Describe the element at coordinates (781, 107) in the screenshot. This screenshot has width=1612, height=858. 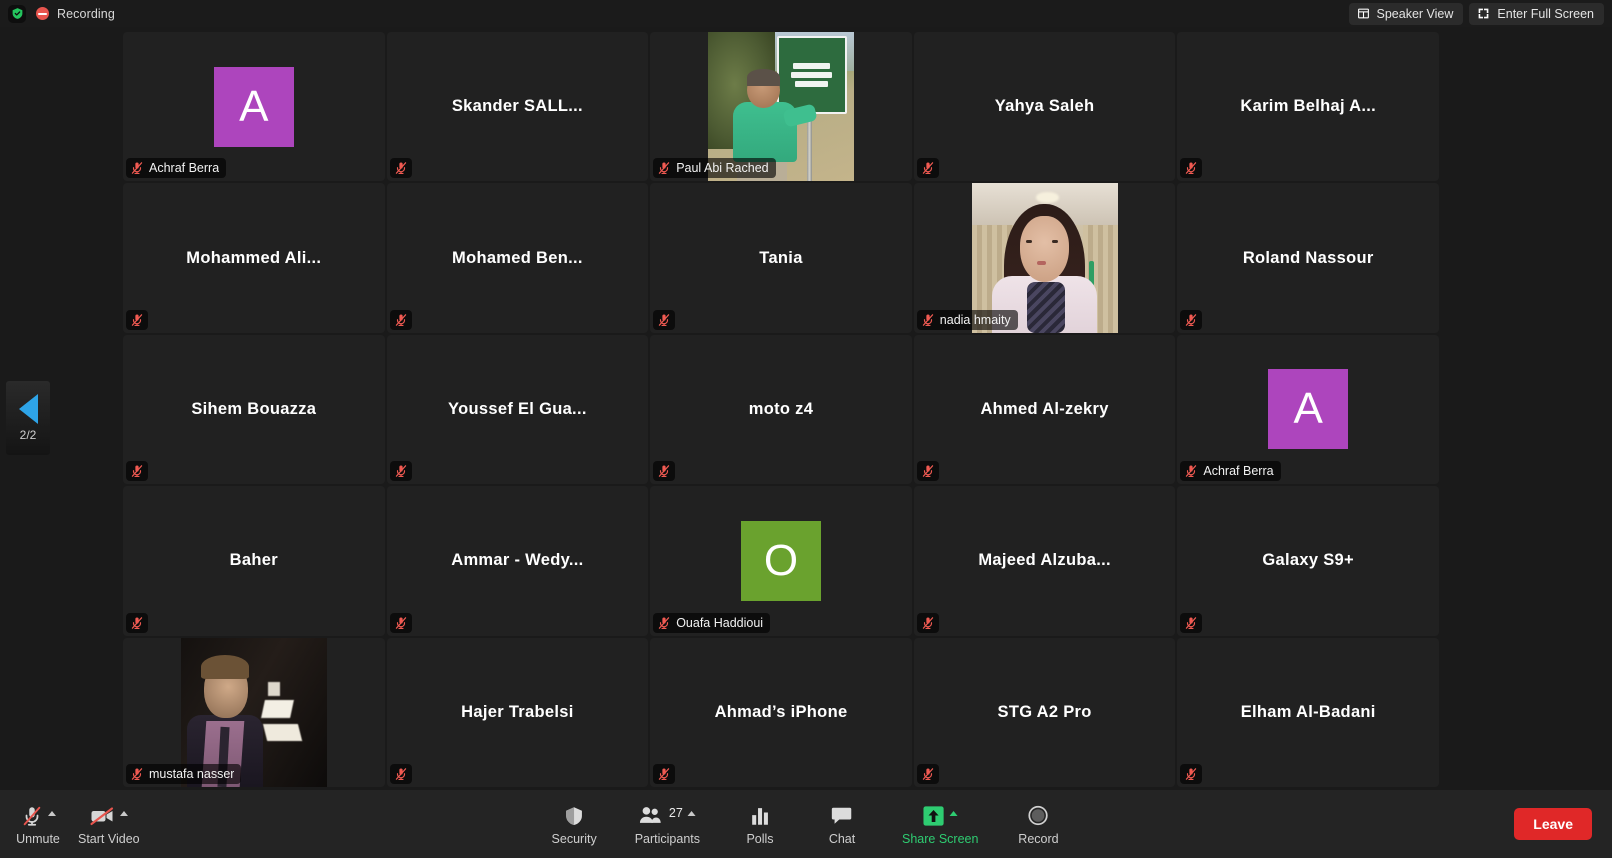
I see `participant-tile: Paul Abi Rached` at that location.